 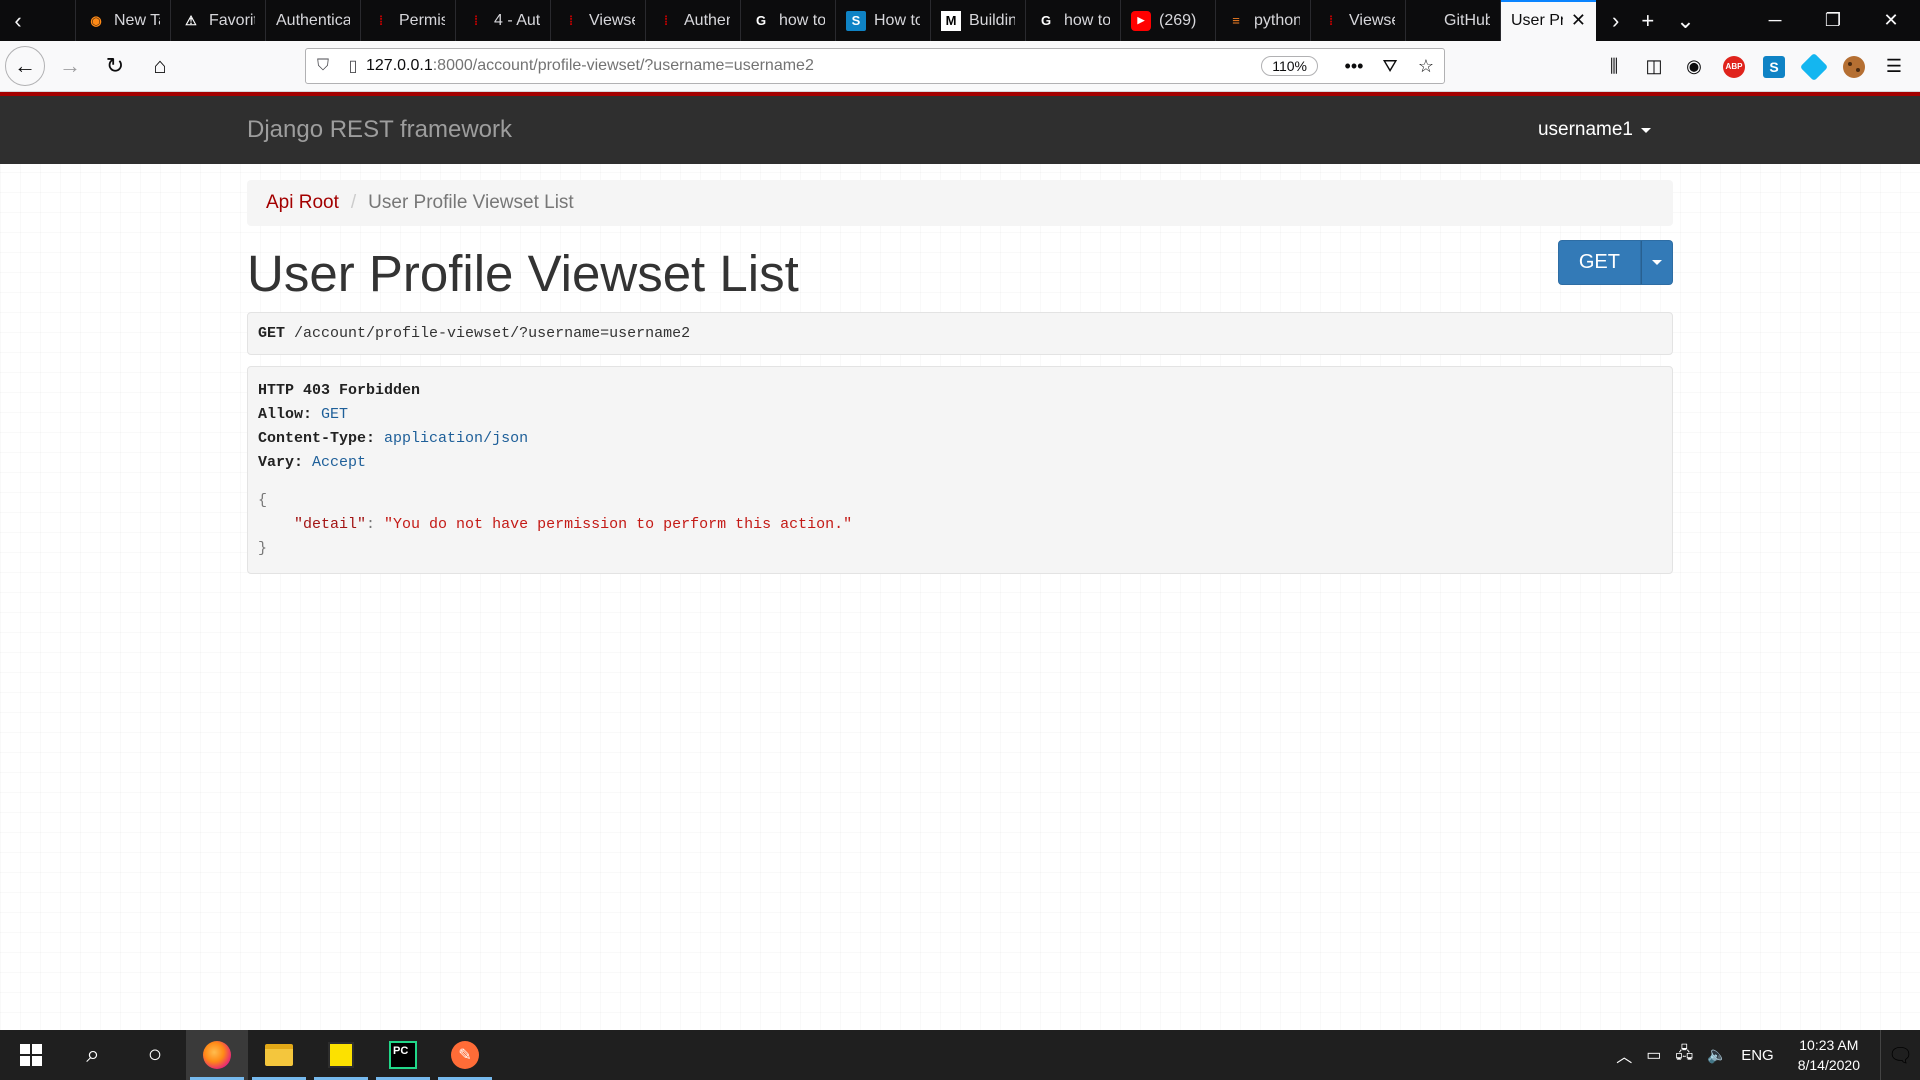 What do you see at coordinates (1578, 20) in the screenshot?
I see `close-tab-icon: ✕` at bounding box center [1578, 20].